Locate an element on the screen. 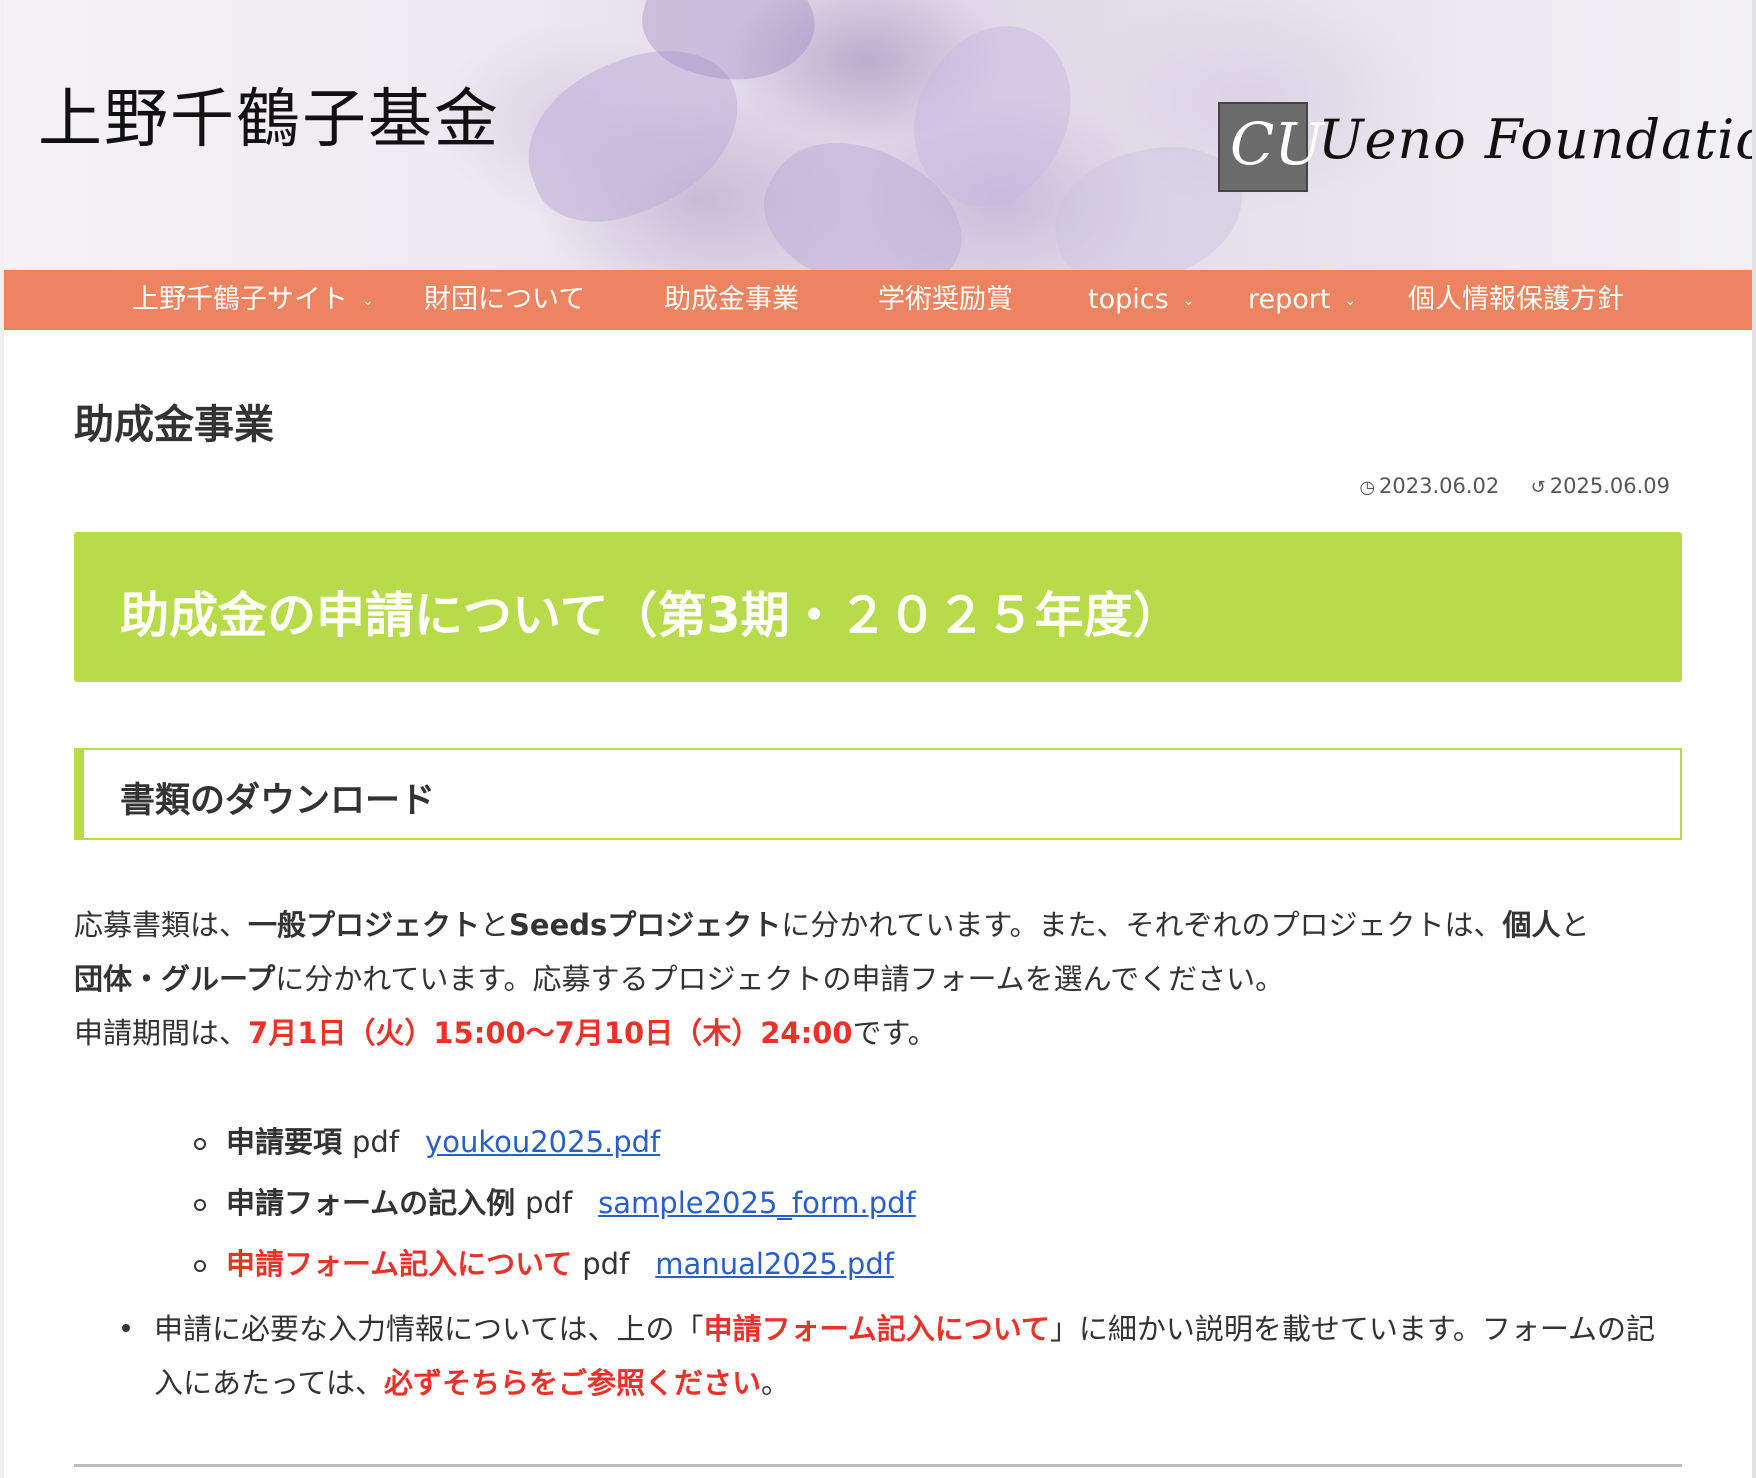  nav-item-label: 助成金事業 is located at coordinates (731, 299).